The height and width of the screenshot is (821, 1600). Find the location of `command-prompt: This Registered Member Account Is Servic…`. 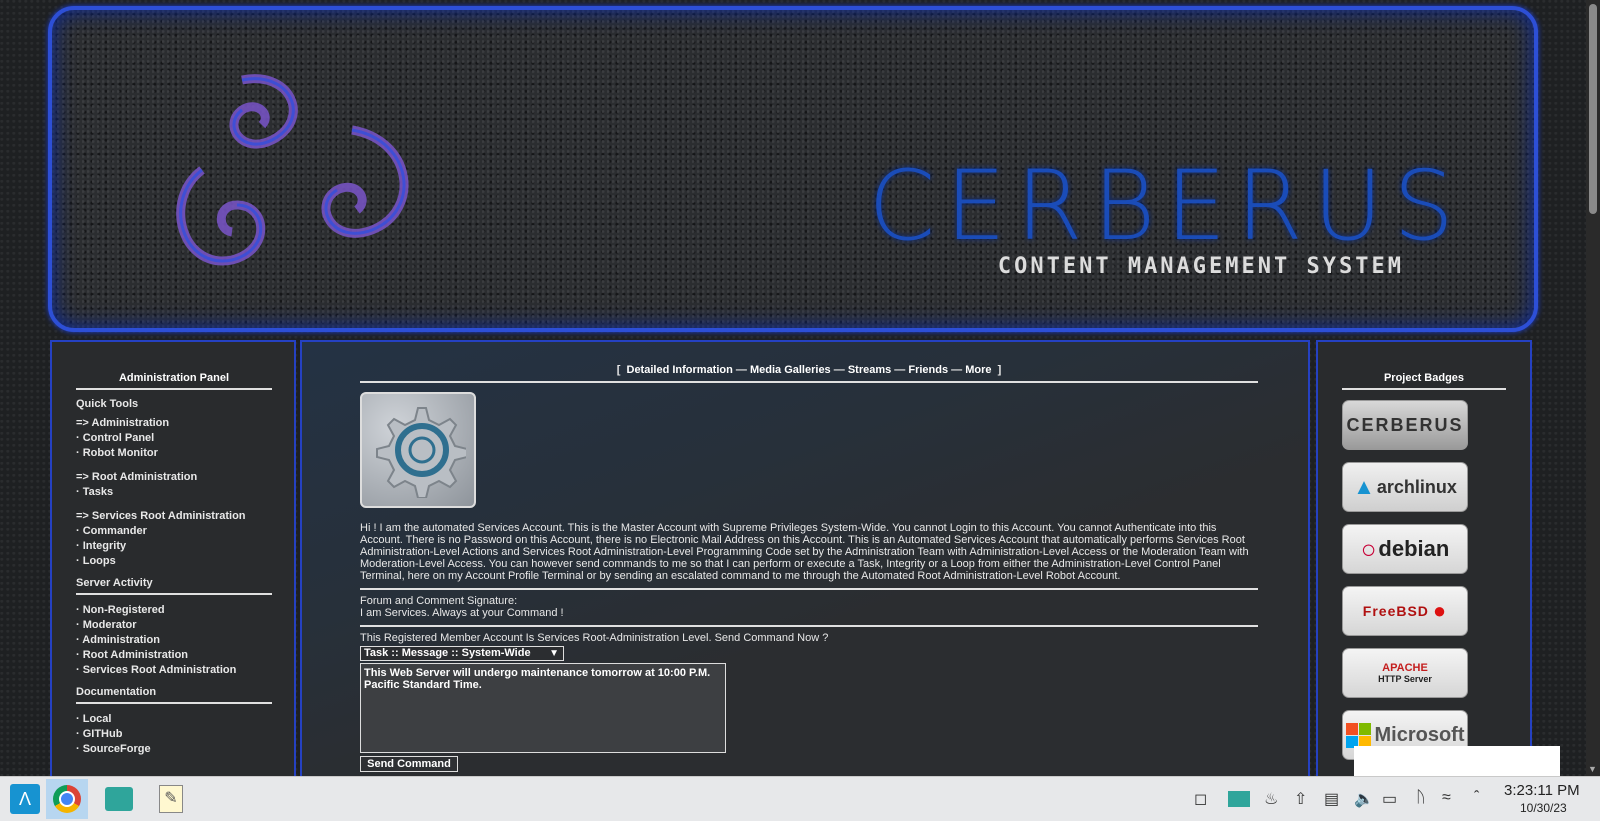

command-prompt: This Registered Member Account Is Servic… is located at coordinates (594, 638).